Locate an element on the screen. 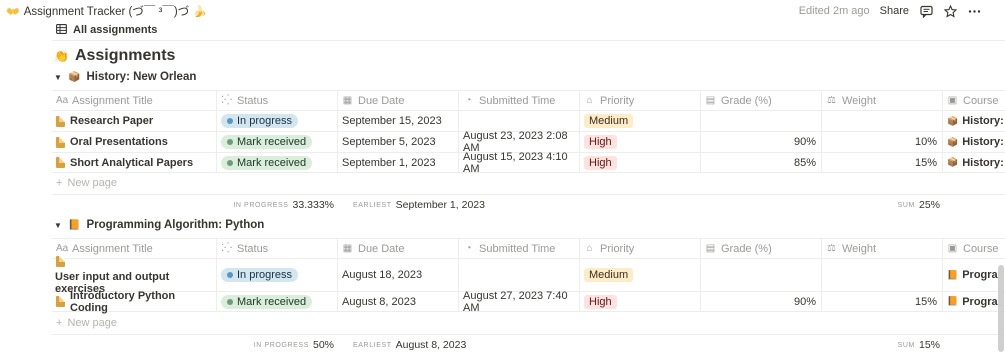  group-emoji-icon: 📙 is located at coordinates (74, 225).